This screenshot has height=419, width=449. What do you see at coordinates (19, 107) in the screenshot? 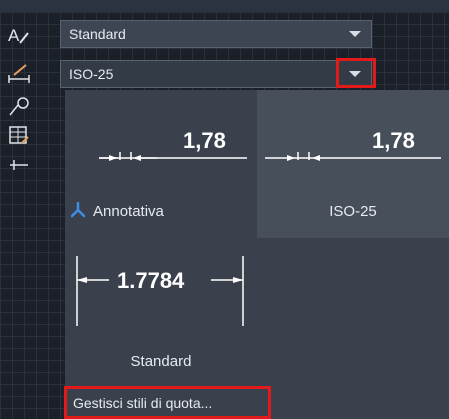
I see `multileader-style-icon` at bounding box center [19, 107].